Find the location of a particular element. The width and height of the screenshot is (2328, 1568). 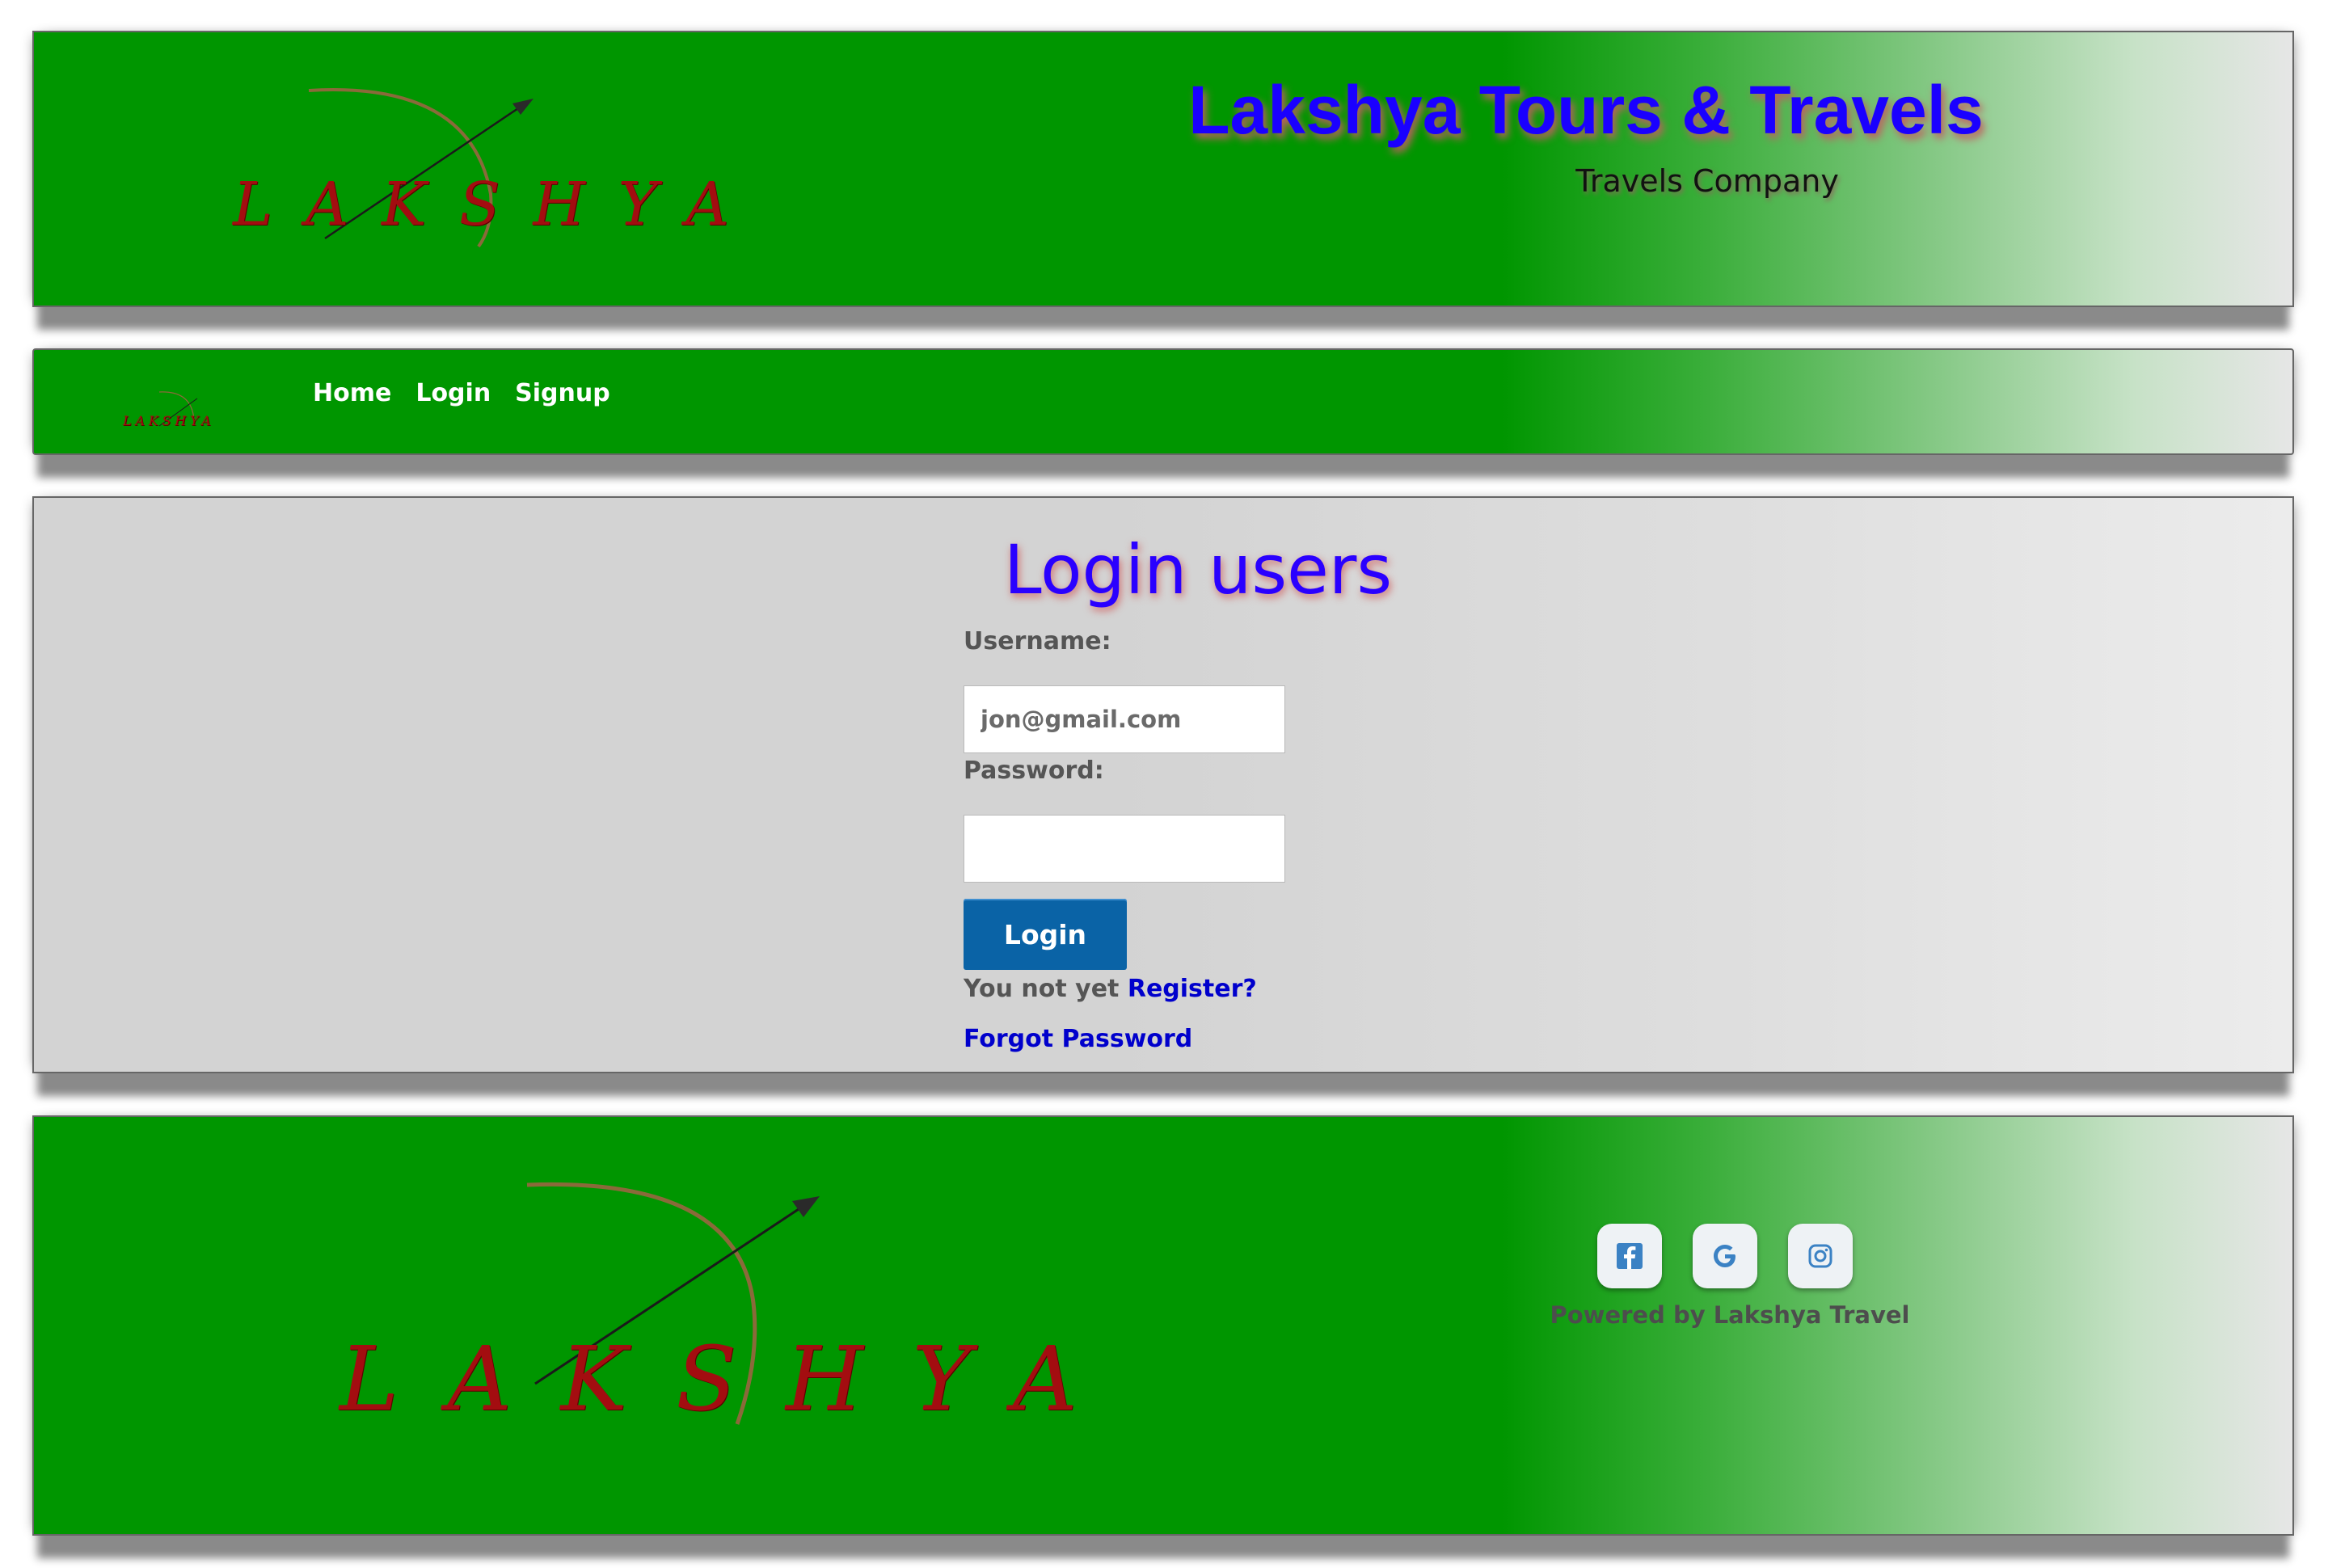

register-prompt: You not yet Register? is located at coordinates (1111, 989).